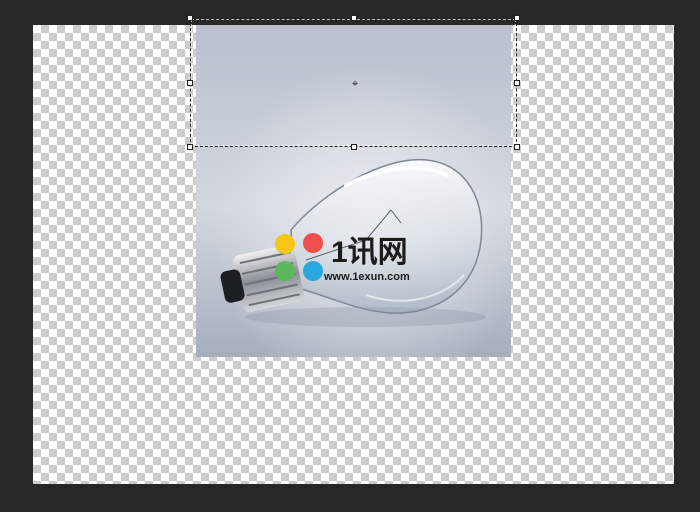 The width and height of the screenshot is (700, 512). I want to click on watermark-logo-text: 1讯网, so click(369, 252).